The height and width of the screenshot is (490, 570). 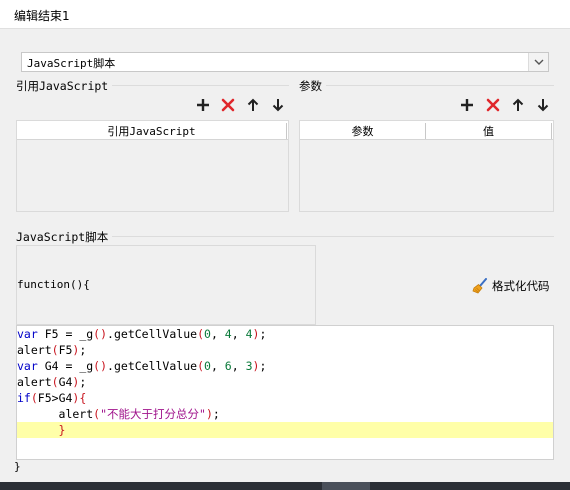 What do you see at coordinates (152, 166) in the screenshot?
I see `ref-js-table: 引用JavaScript` at bounding box center [152, 166].